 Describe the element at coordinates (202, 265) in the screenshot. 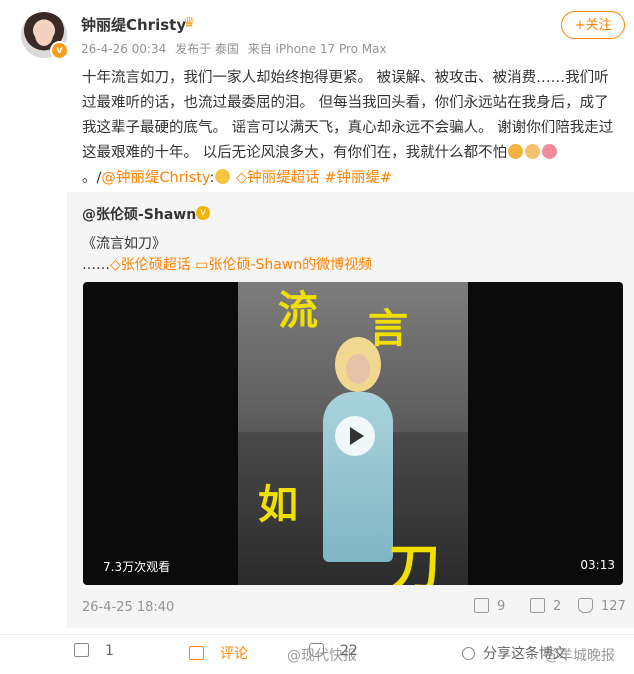

I see `video-link-icon: ▭` at that location.